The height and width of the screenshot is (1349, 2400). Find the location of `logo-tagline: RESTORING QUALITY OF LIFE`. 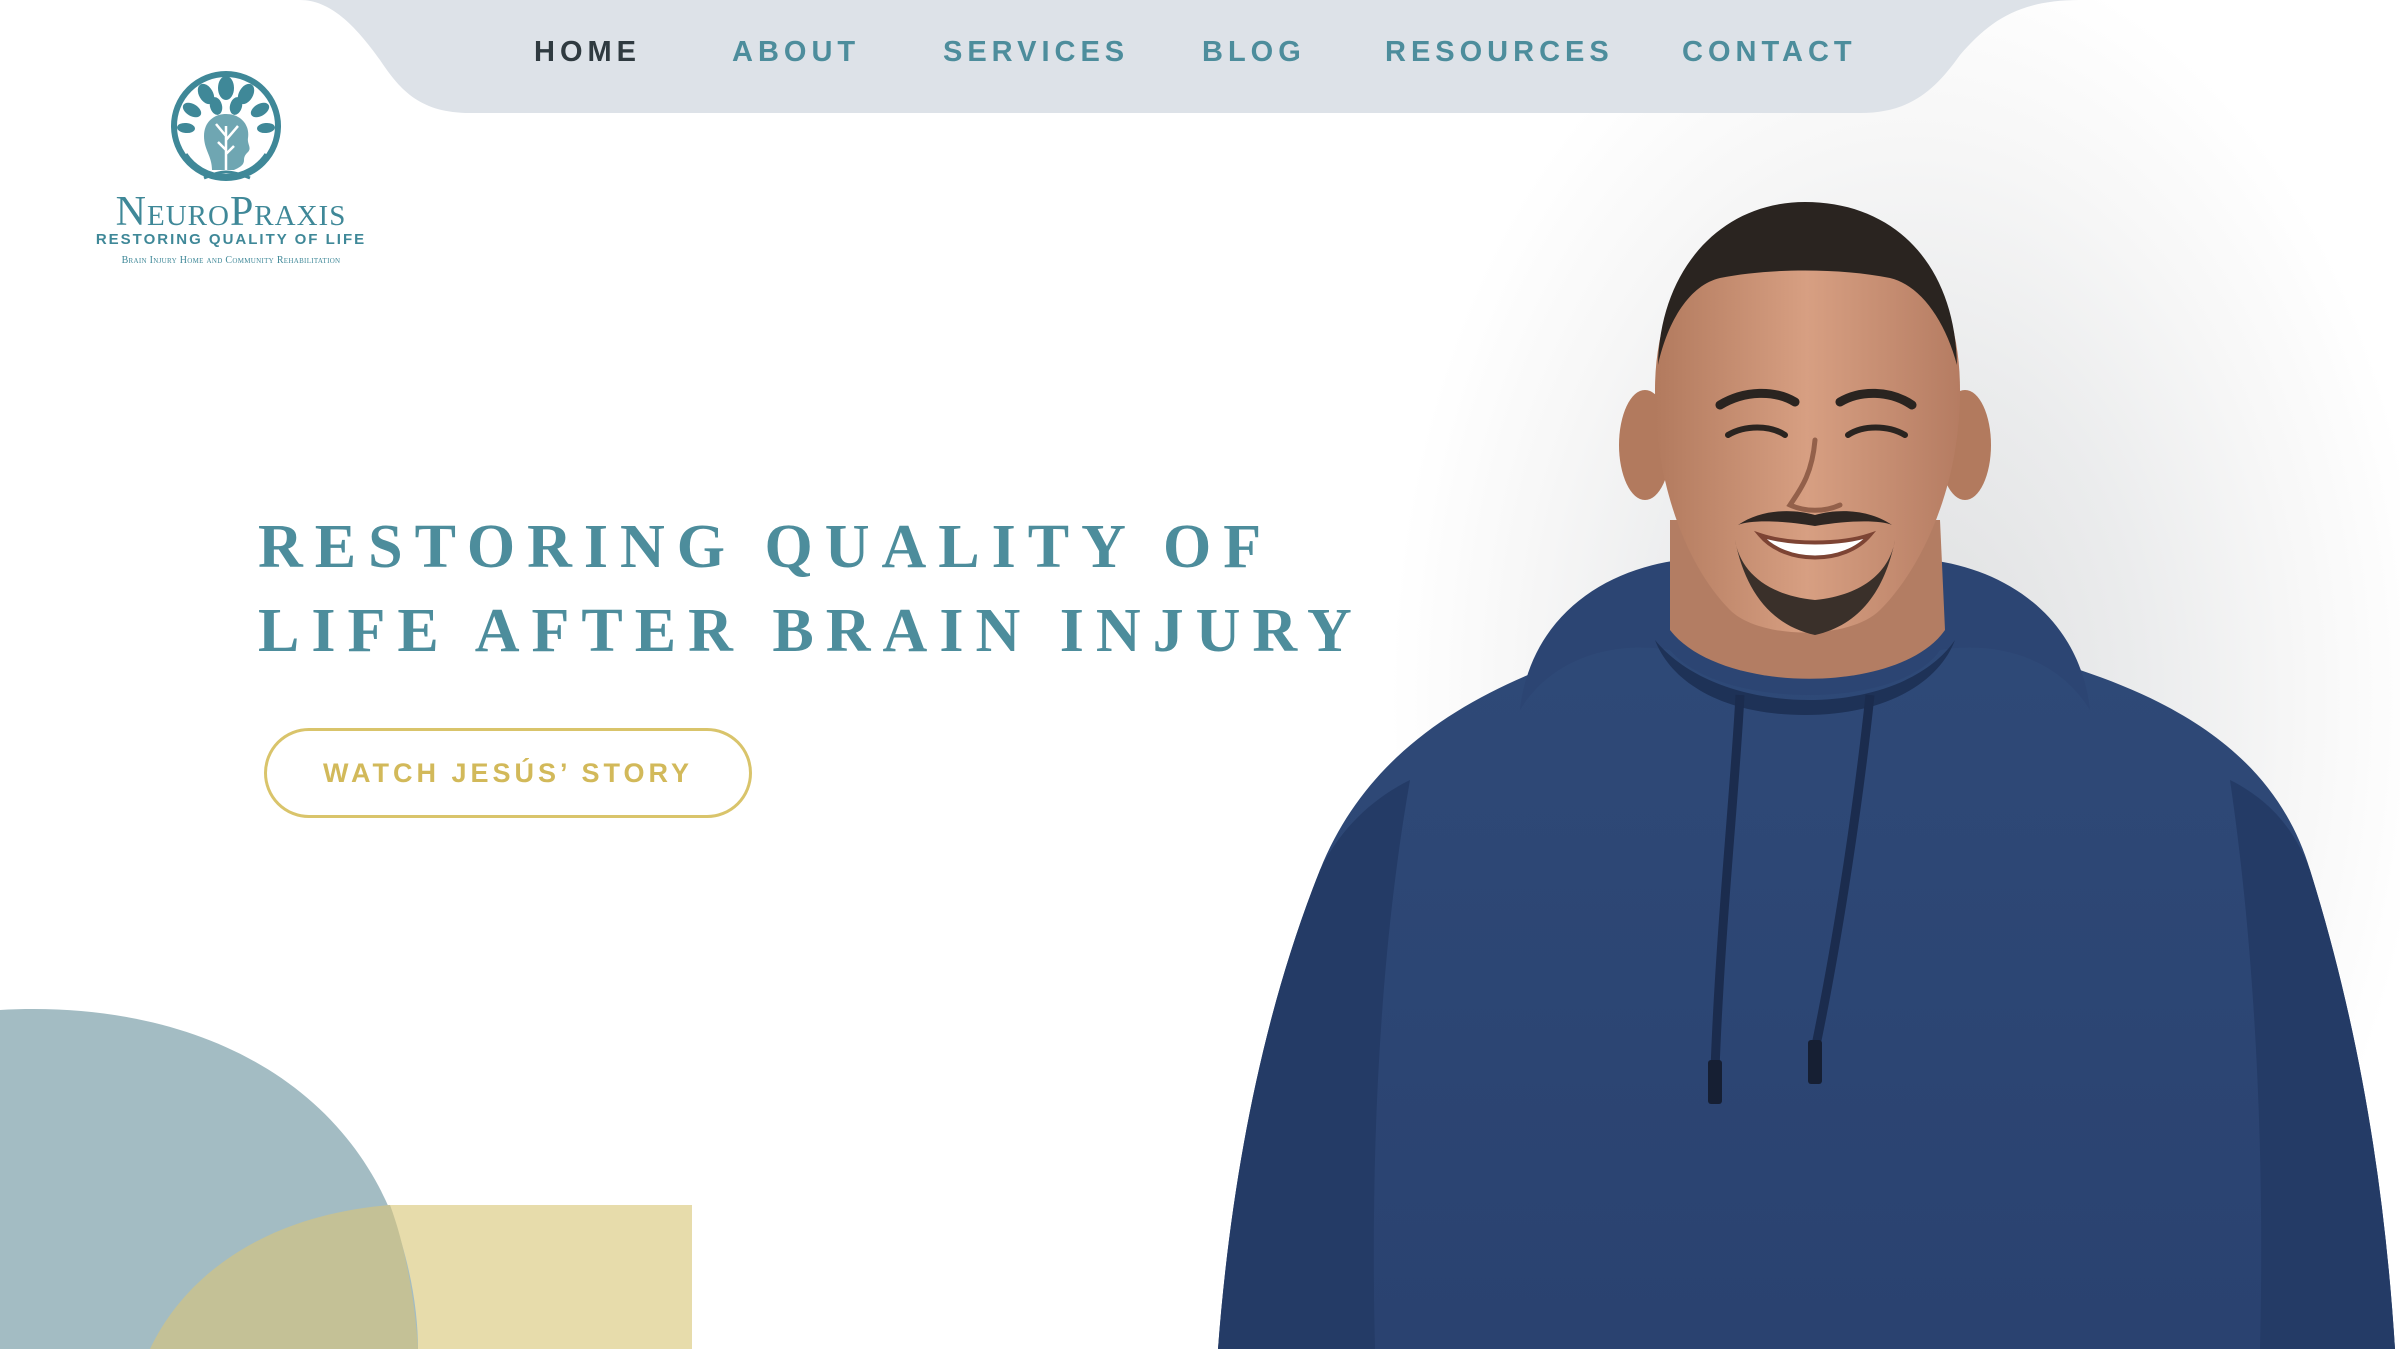

logo-tagline: RESTORING QUALITY OF LIFE is located at coordinates (231, 239).